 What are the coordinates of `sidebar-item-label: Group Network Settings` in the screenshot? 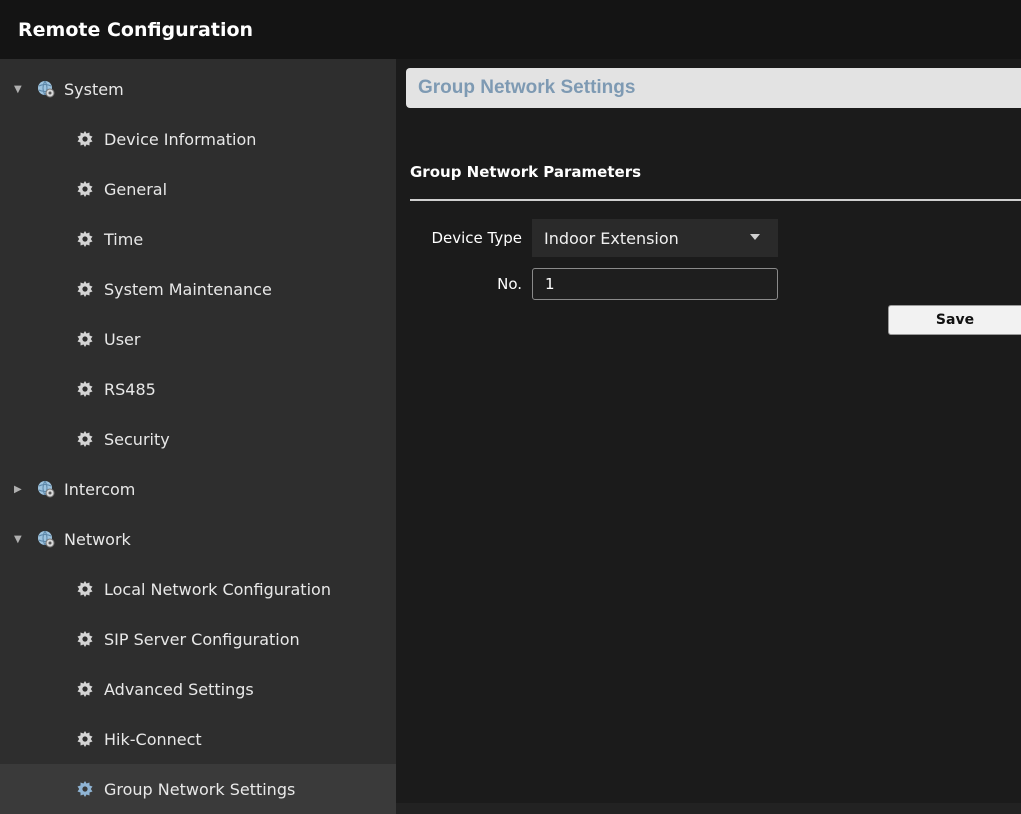 It's located at (200, 789).